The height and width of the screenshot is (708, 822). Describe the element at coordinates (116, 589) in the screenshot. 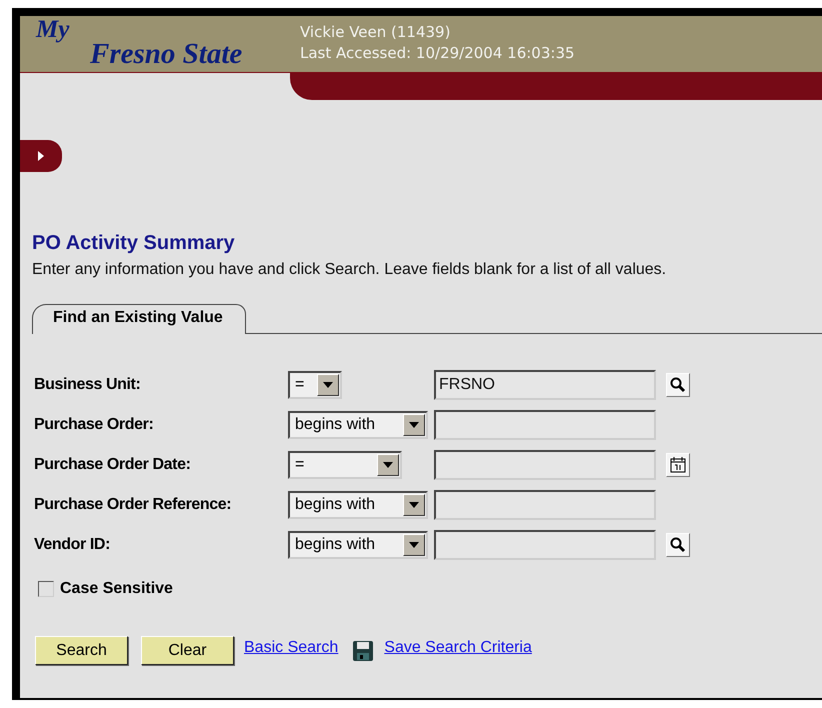

I see `checkbox-label: Case Sensitive` at that location.